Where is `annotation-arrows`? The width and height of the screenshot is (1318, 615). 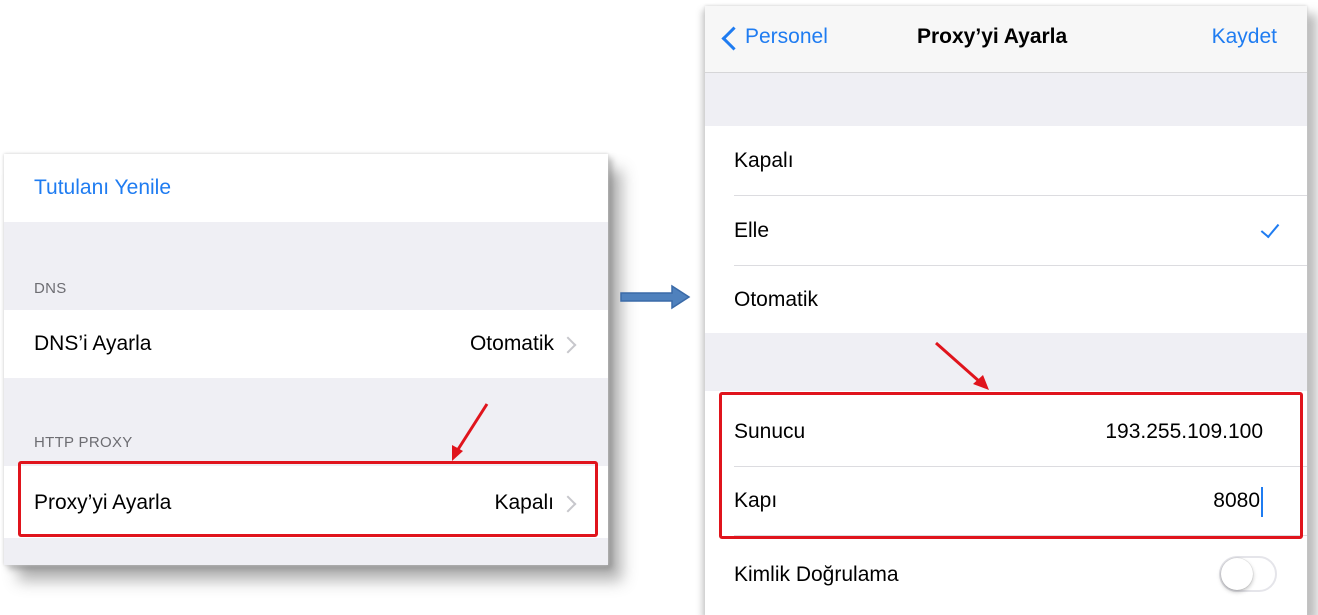 annotation-arrows is located at coordinates (720, 372).